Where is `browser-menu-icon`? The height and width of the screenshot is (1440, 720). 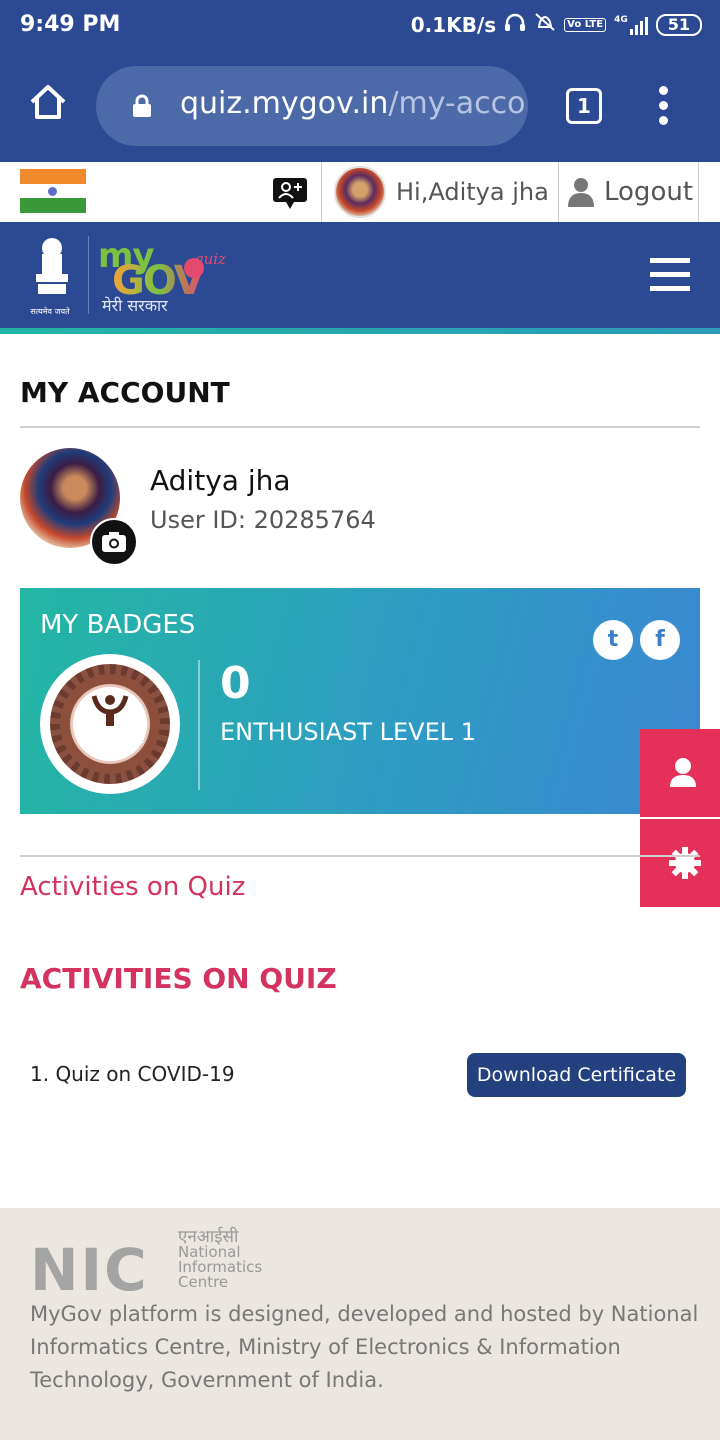 browser-menu-icon is located at coordinates (663, 106).